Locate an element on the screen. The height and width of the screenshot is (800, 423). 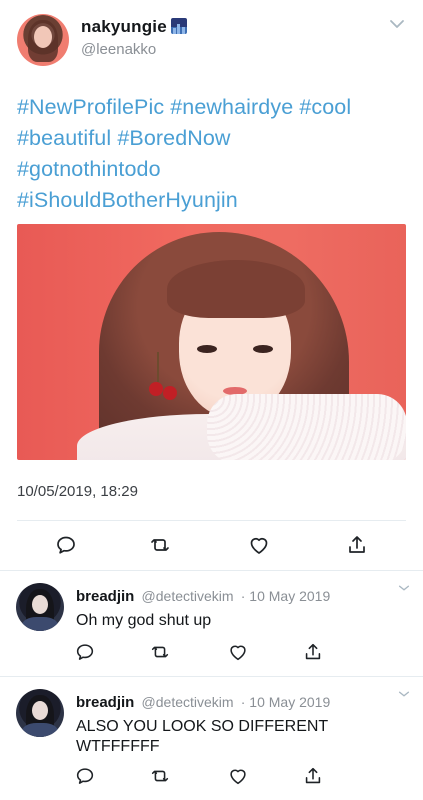
user-handle: @leenakko is located at coordinates (118, 49).